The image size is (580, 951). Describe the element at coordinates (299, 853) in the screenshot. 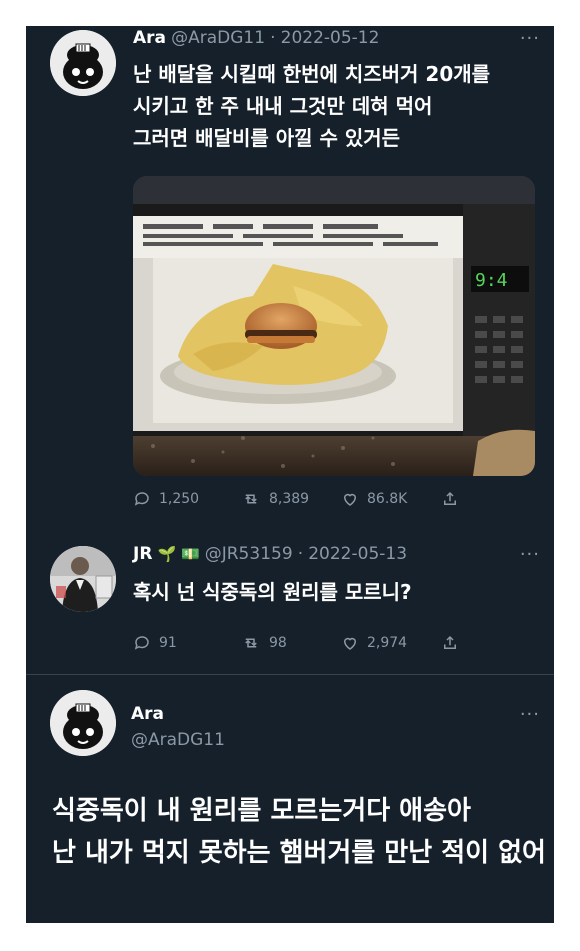

I see `tweet-text-line: 난 내가 먹지 못하는 햄버거를 만난 적이 없어` at that location.